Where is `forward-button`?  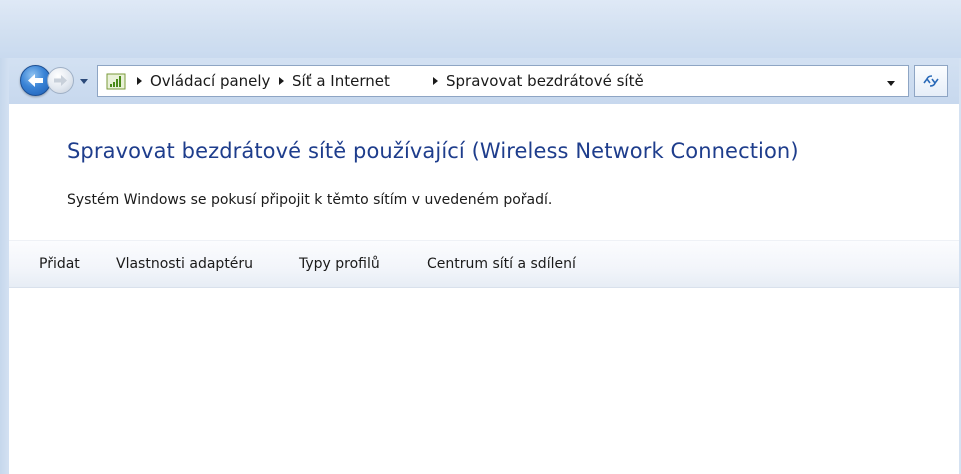 forward-button is located at coordinates (60, 80).